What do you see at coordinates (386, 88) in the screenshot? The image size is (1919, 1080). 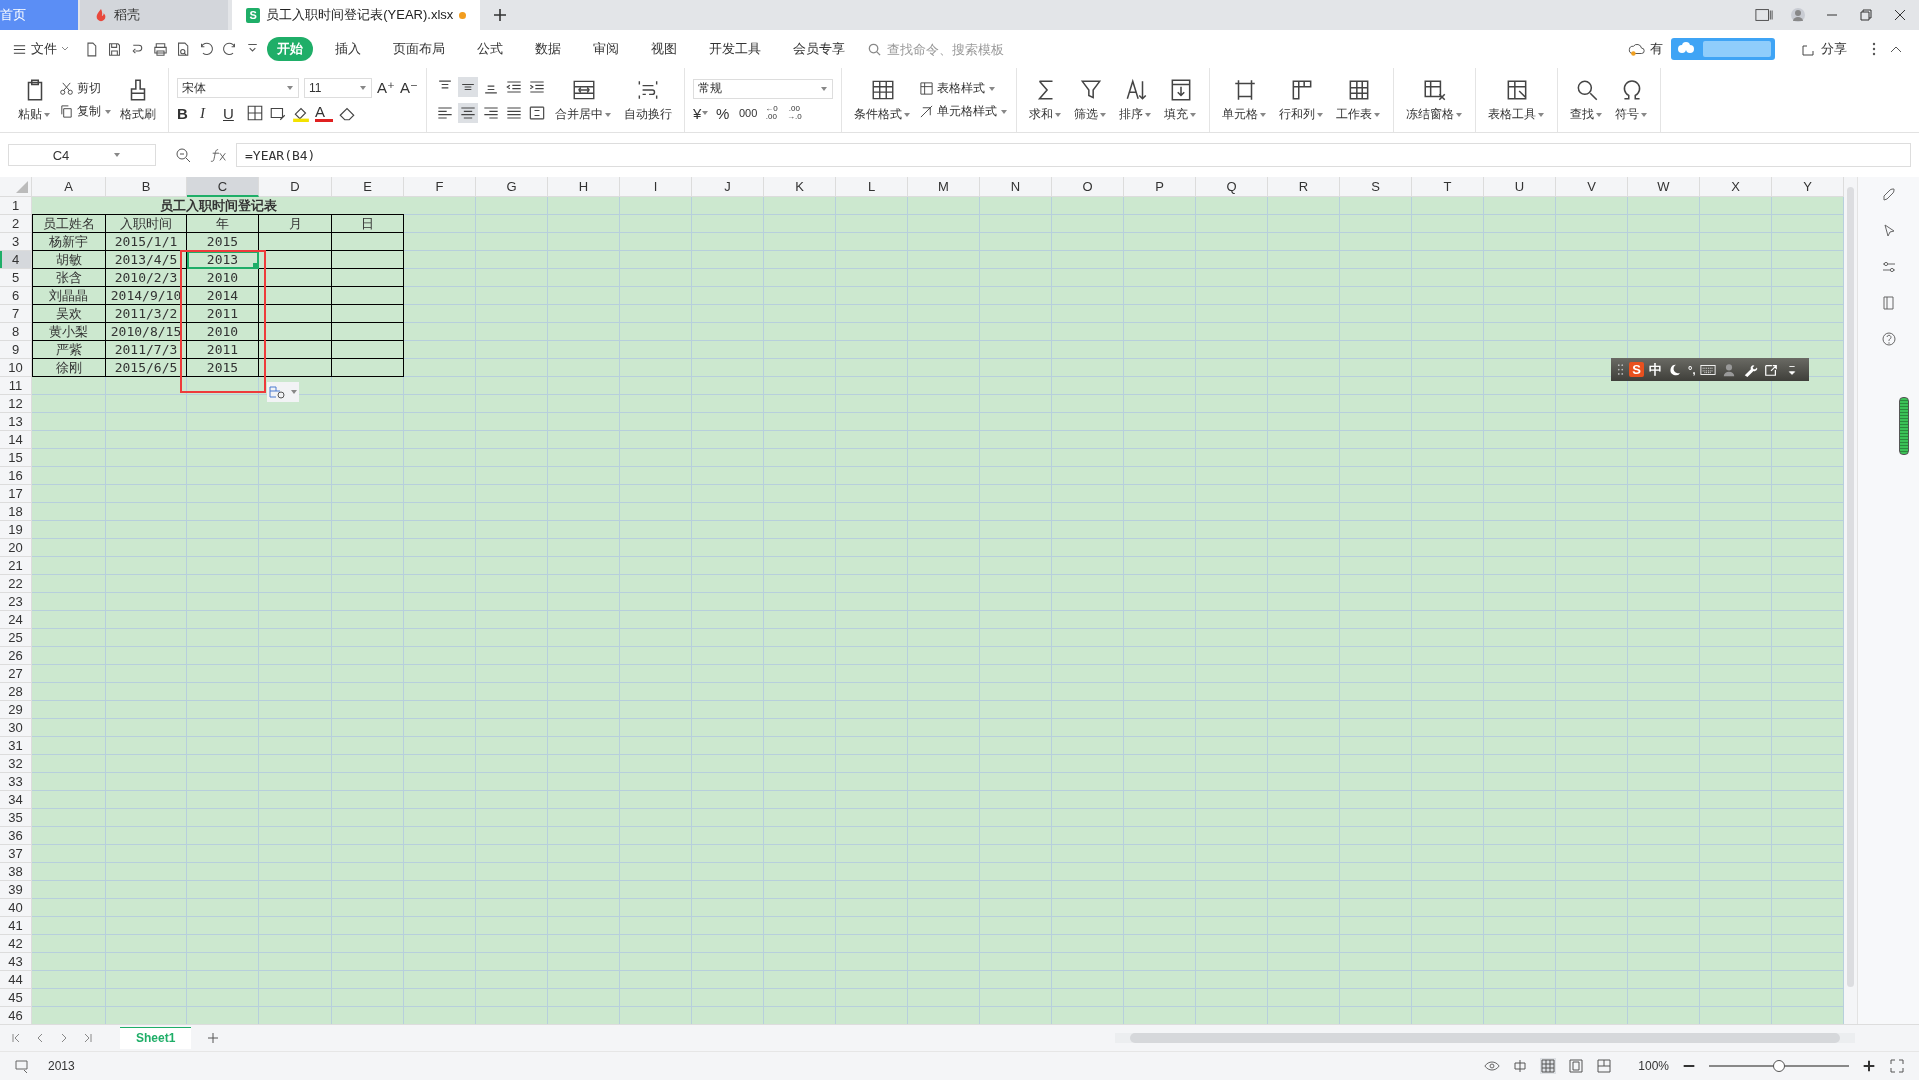 I see `grow-font-button: A⁺` at bounding box center [386, 88].